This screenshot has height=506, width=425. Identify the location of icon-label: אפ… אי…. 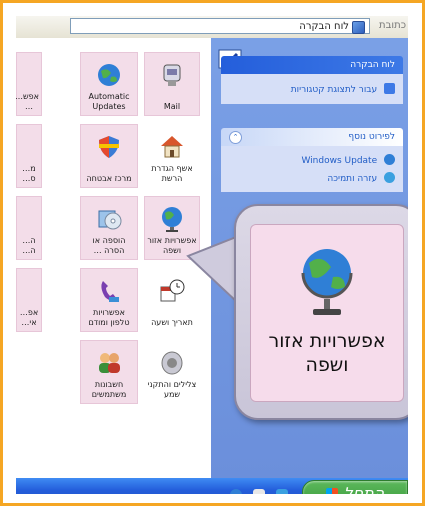
(29, 317).